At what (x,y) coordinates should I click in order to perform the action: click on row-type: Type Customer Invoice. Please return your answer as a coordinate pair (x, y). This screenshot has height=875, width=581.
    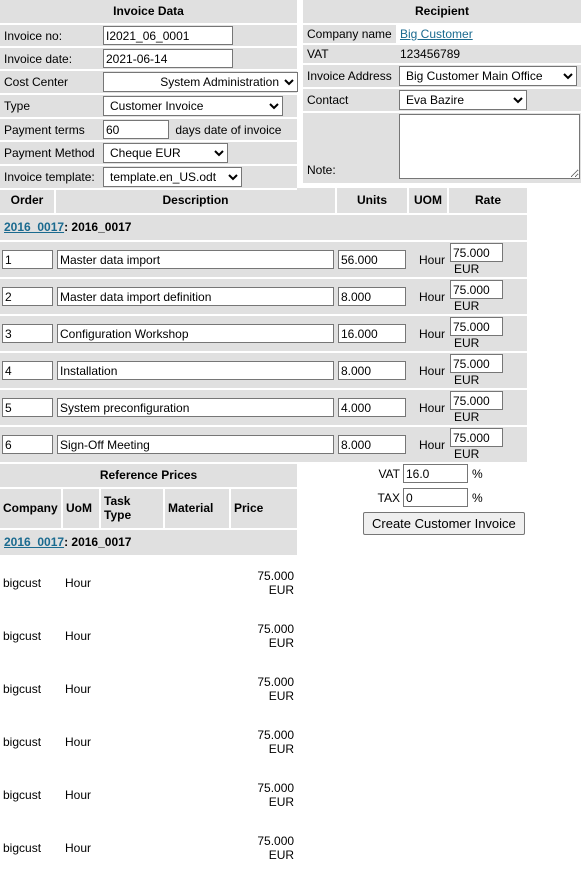
    Looking at the image, I should click on (149, 106).